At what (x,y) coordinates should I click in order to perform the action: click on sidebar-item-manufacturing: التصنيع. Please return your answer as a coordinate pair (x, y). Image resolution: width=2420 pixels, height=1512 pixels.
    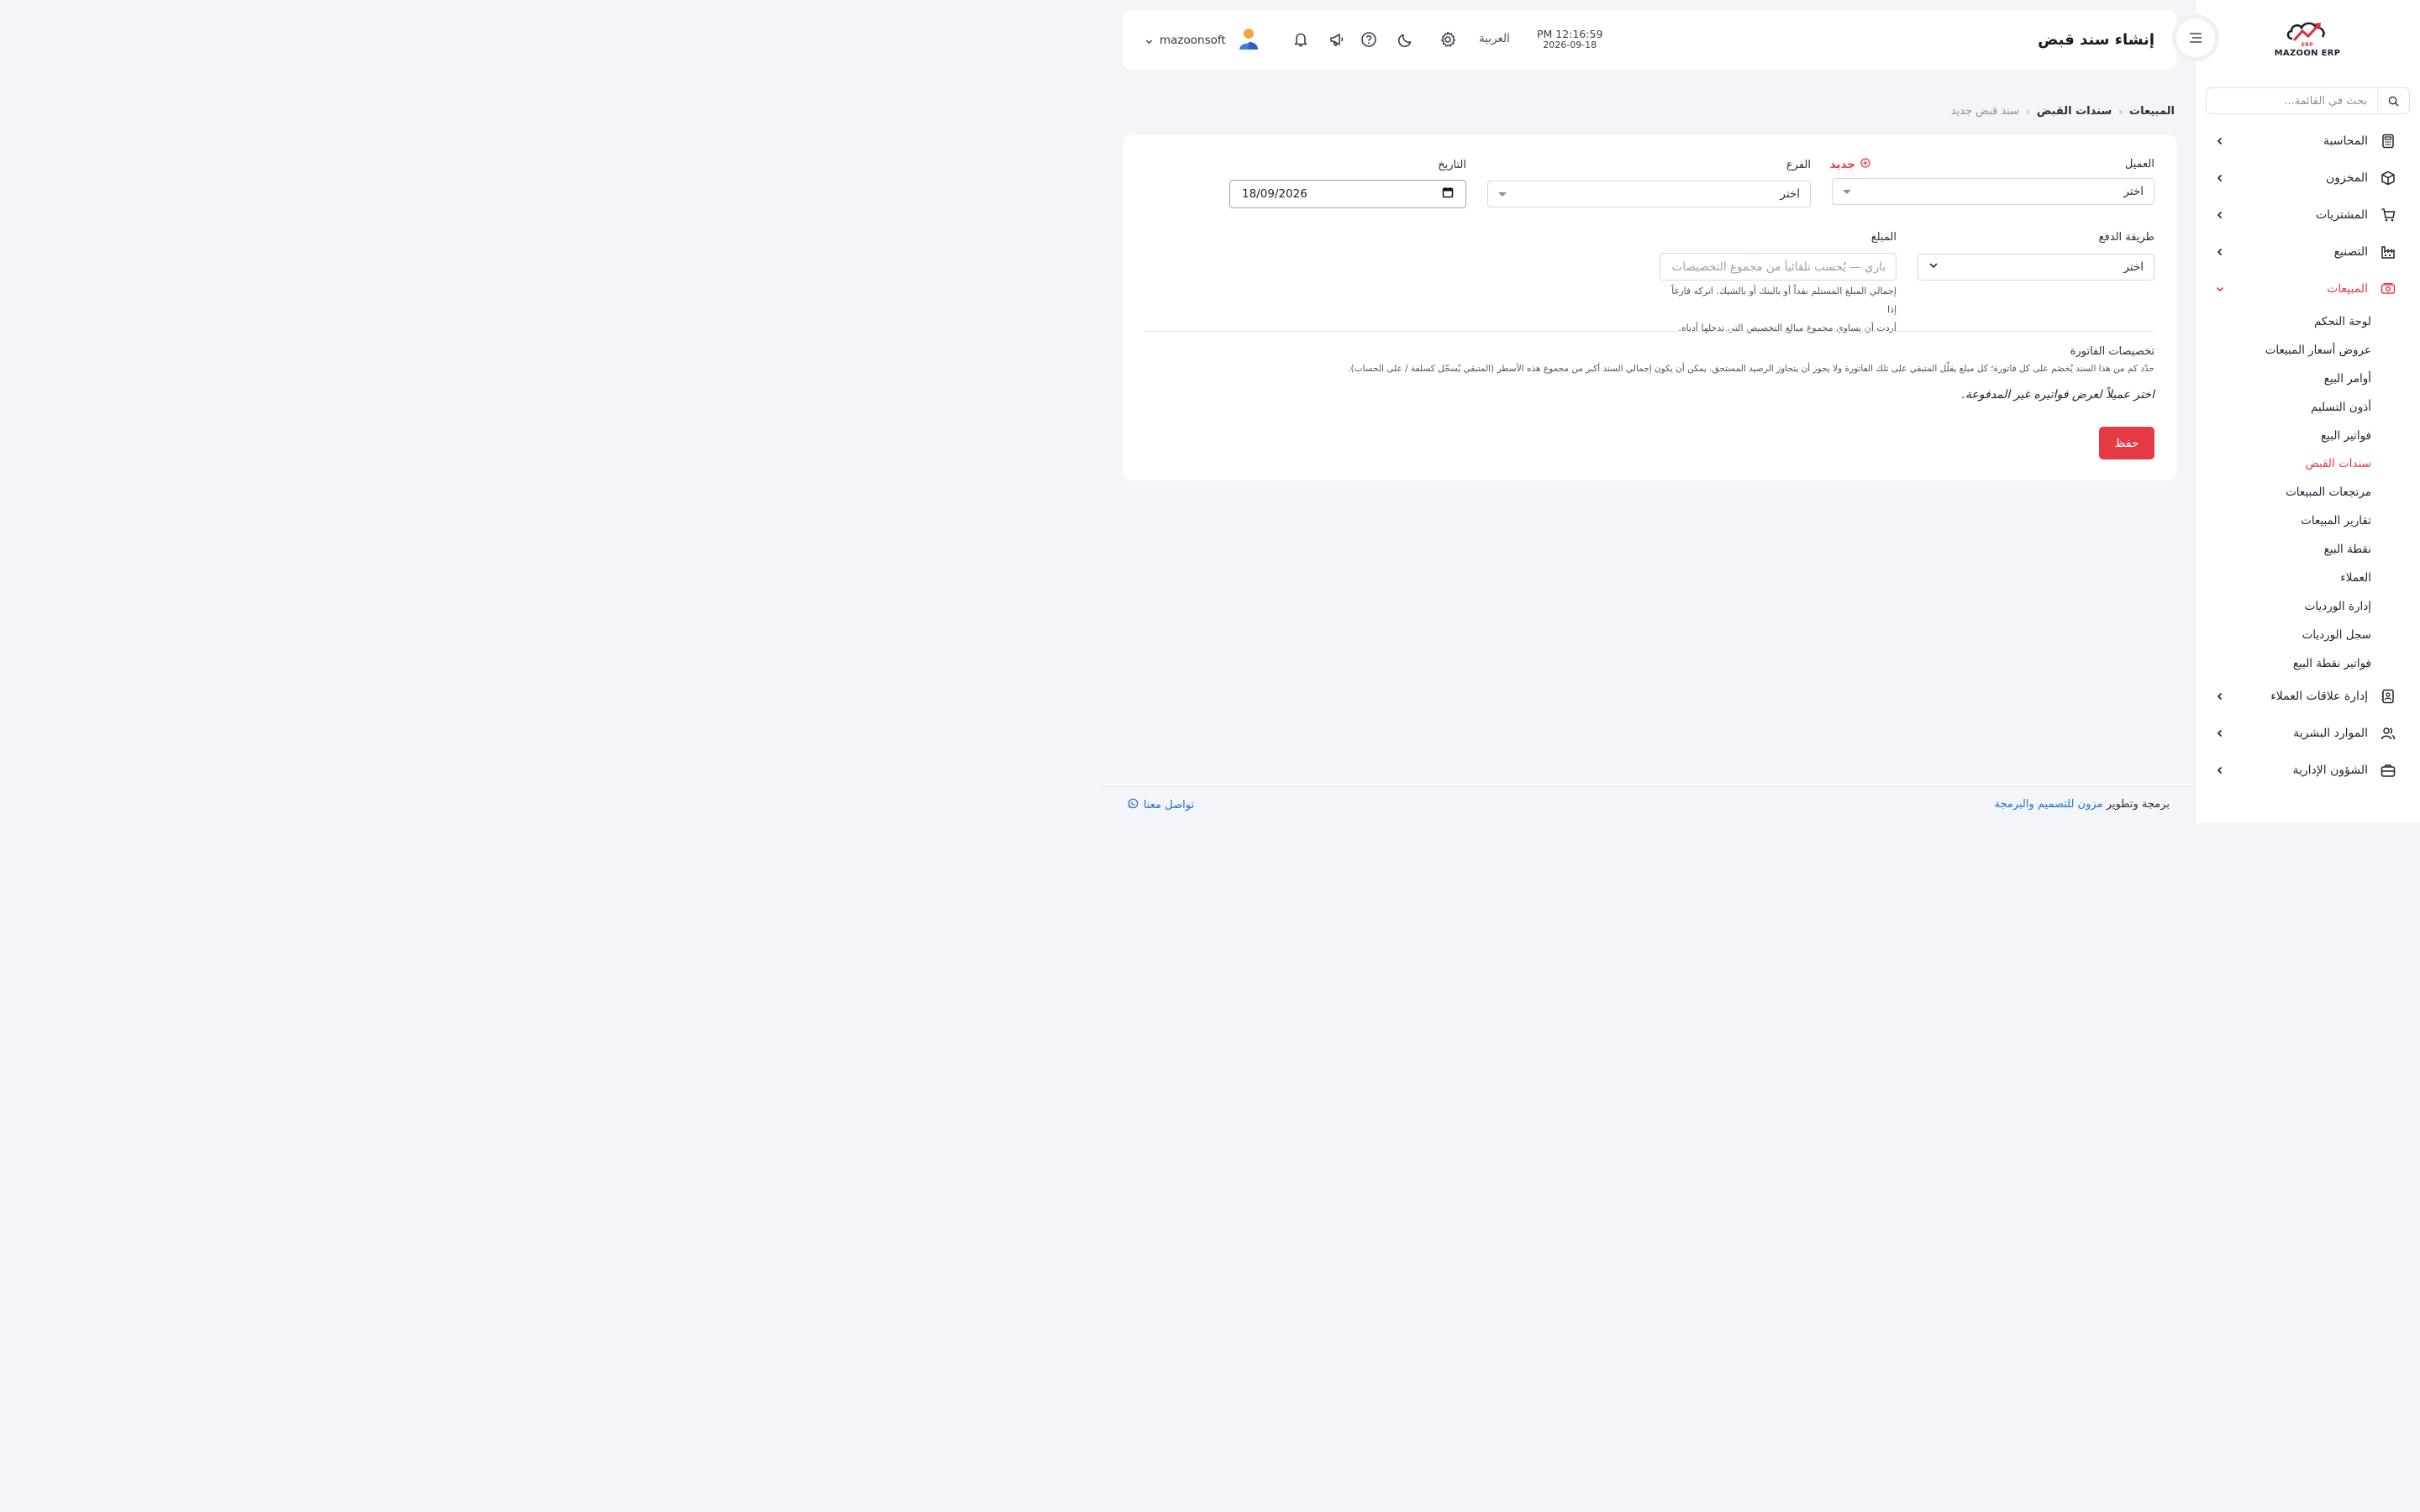
    Looking at the image, I should click on (2308, 252).